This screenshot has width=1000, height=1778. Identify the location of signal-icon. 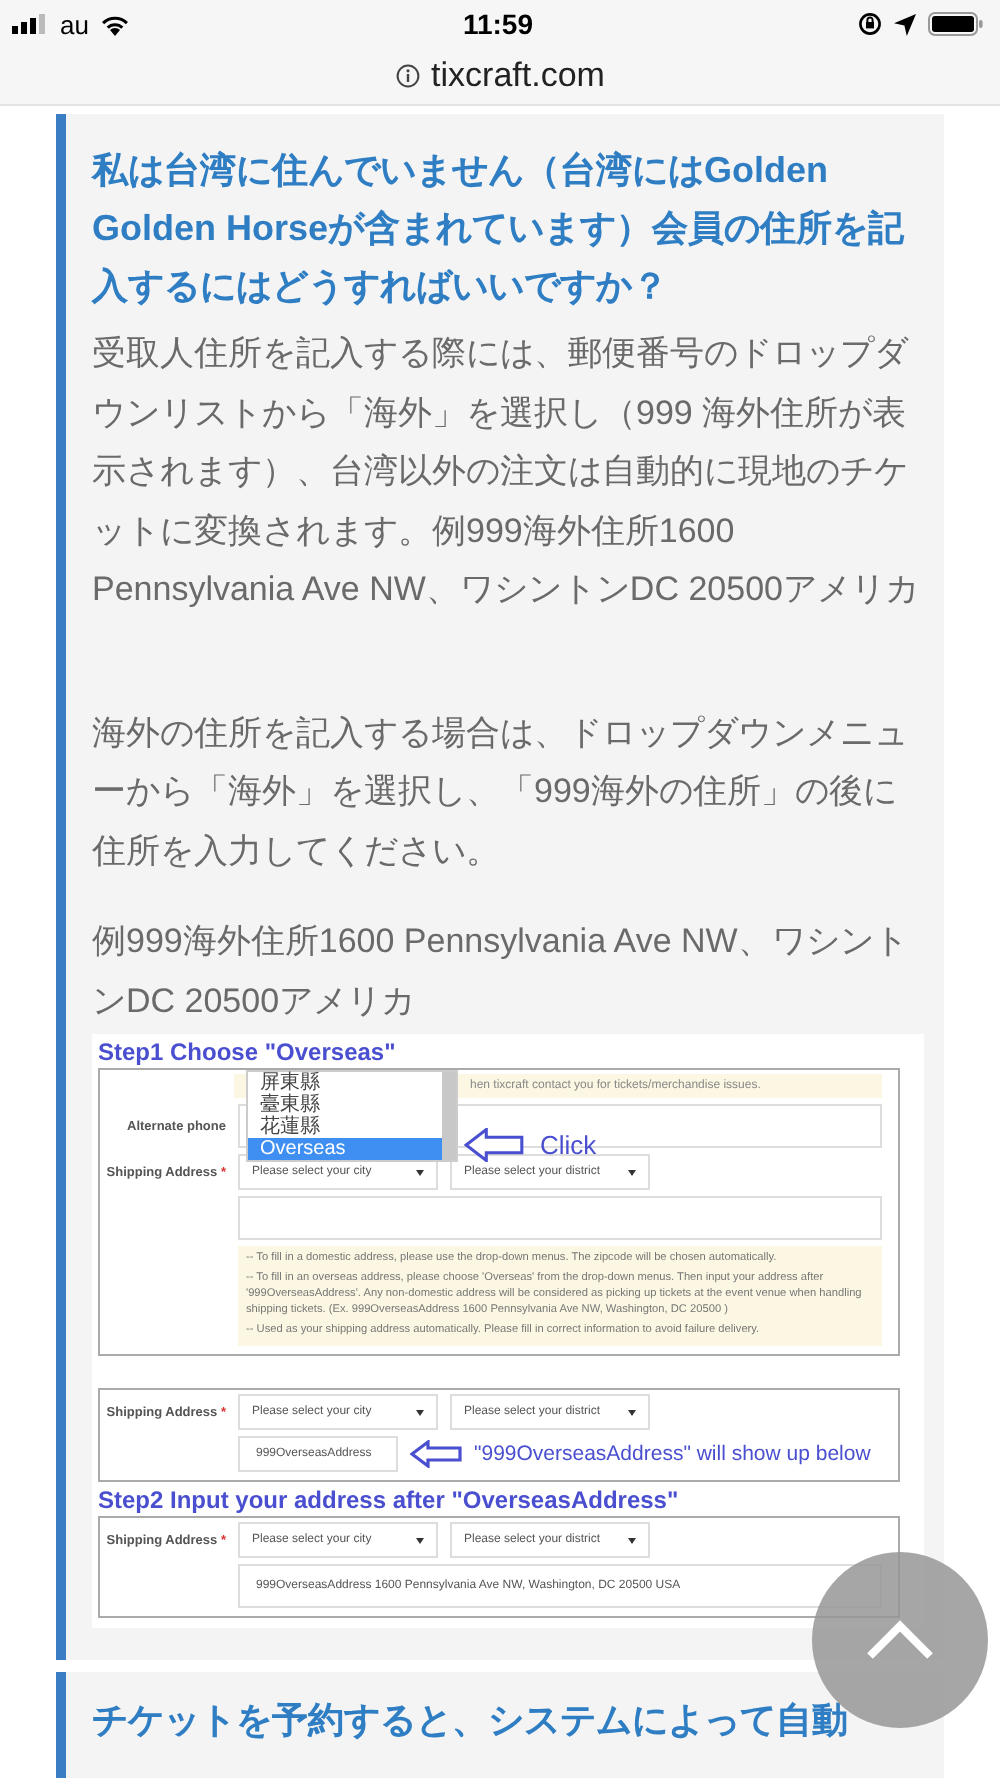
(30, 24).